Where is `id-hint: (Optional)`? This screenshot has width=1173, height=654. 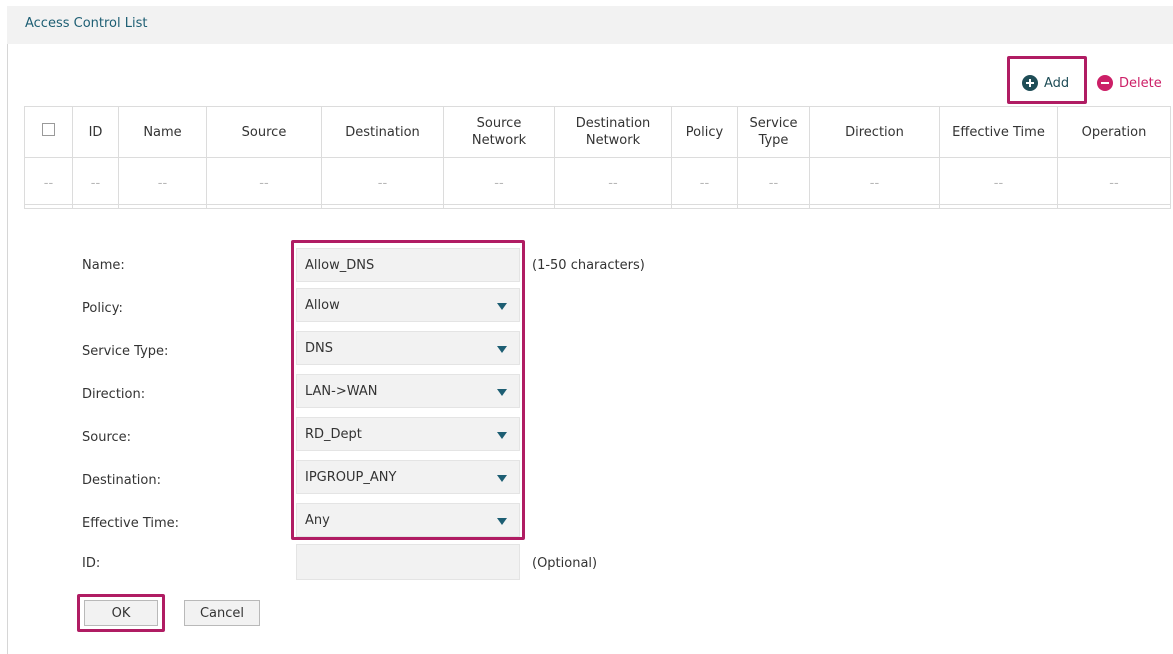
id-hint: (Optional) is located at coordinates (565, 563).